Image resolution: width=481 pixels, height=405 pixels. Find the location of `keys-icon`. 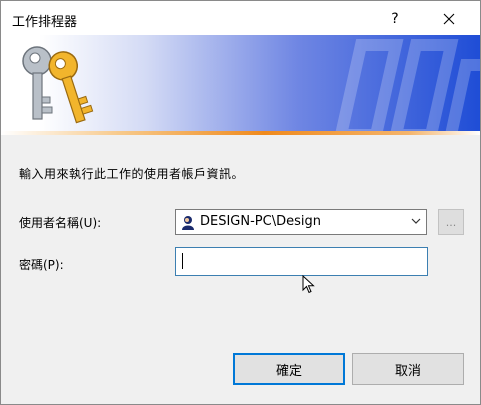

keys-icon is located at coordinates (58, 85).